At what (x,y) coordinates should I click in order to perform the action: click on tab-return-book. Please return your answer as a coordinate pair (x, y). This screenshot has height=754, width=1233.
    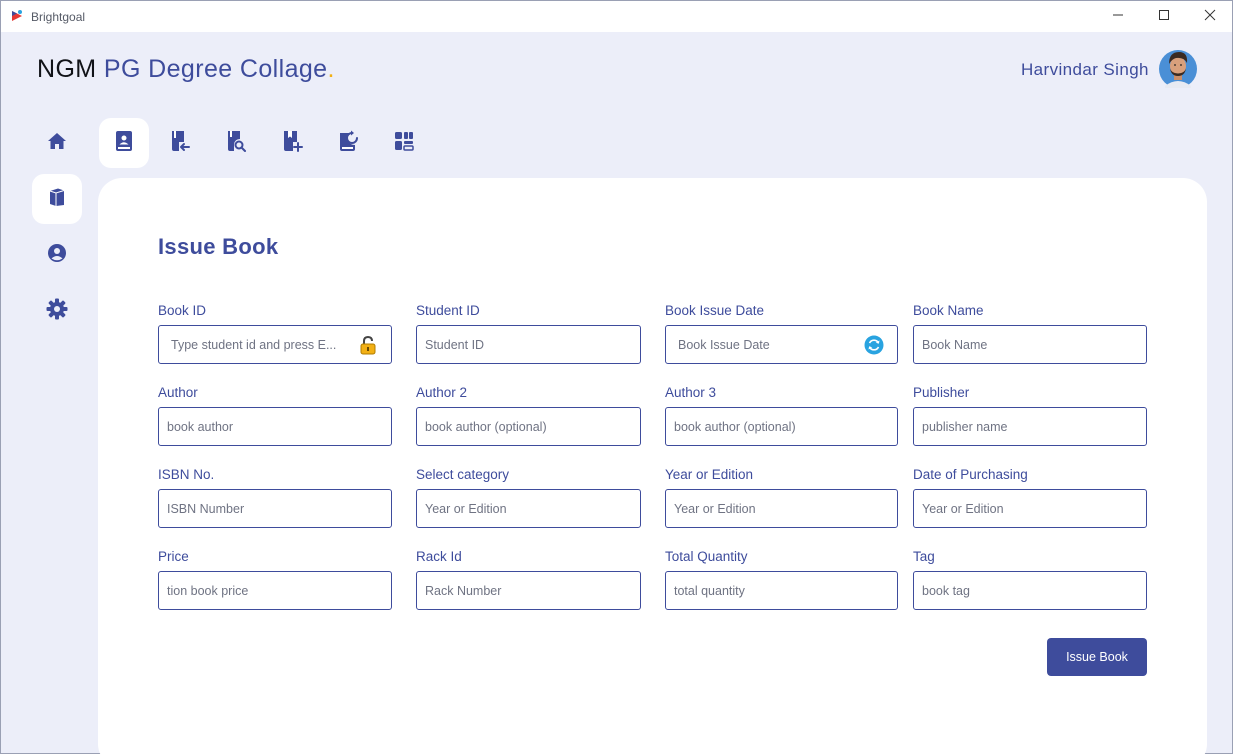
    Looking at the image, I should click on (180, 143).